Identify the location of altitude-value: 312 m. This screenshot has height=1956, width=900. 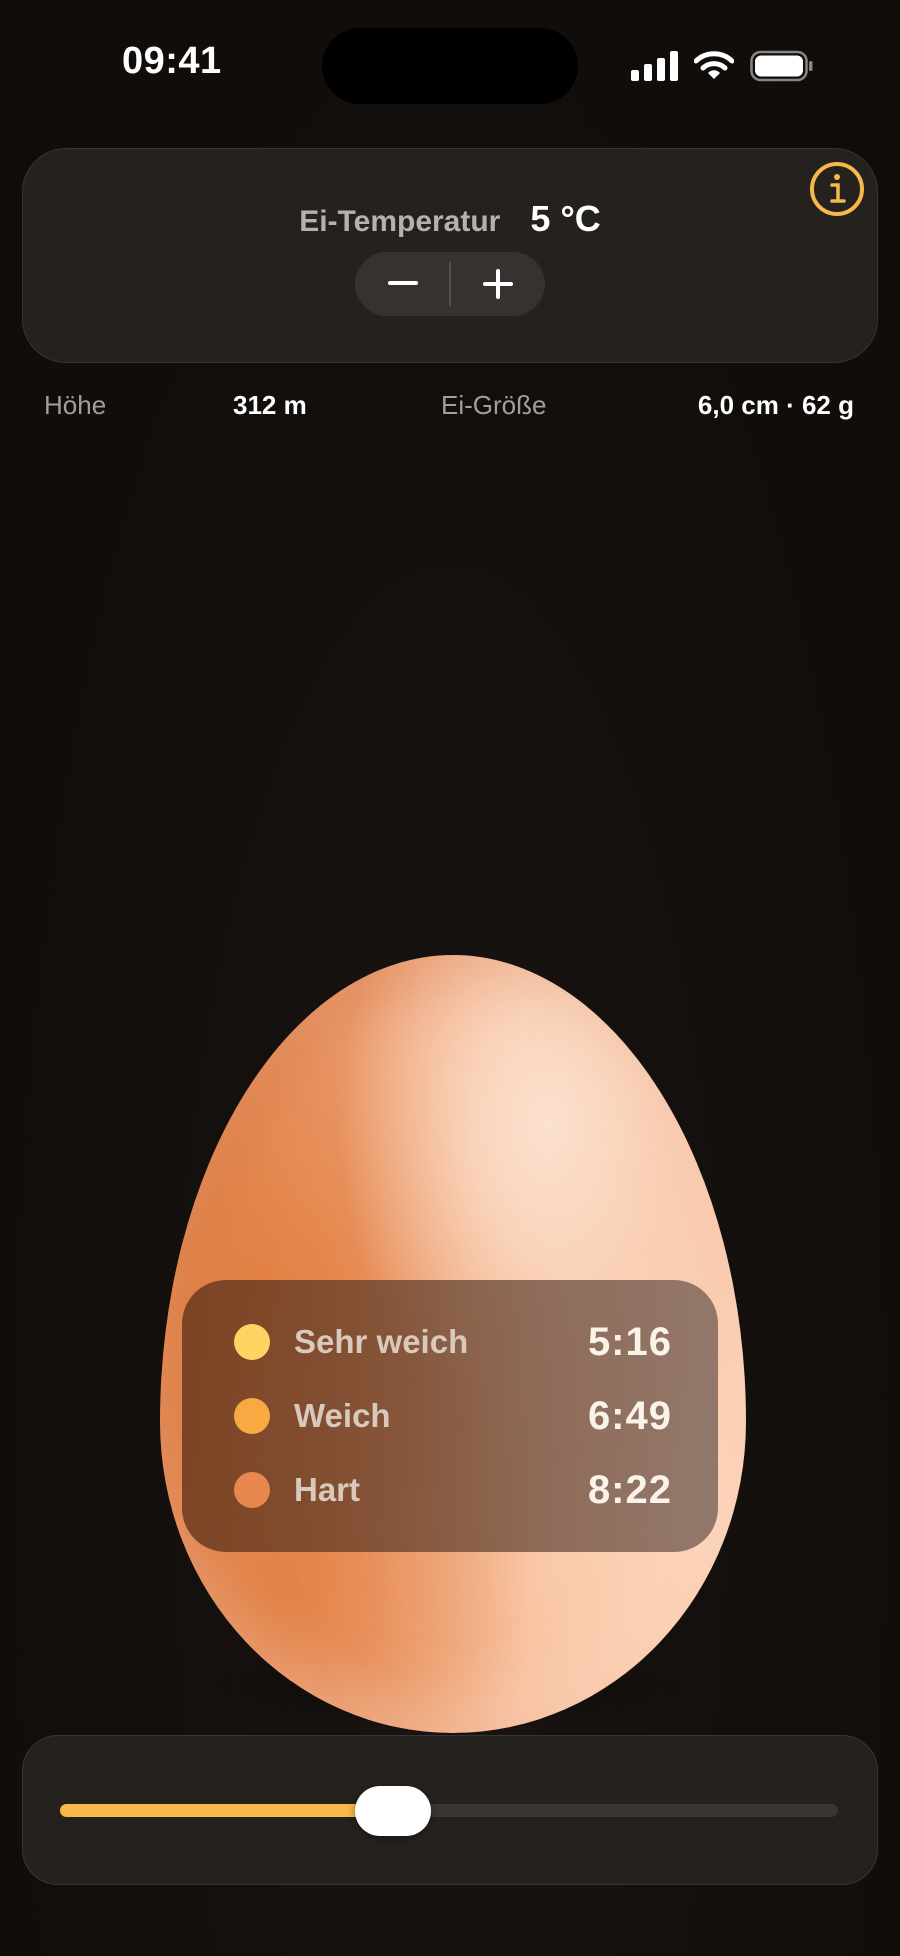
(270, 405).